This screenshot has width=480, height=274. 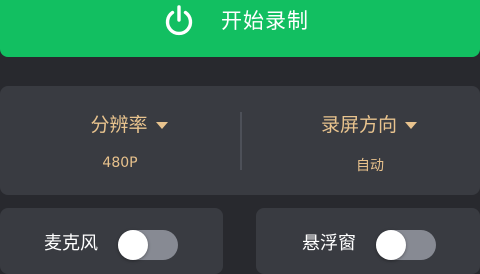 I want to click on resolution-value: 480P, so click(x=120, y=163).